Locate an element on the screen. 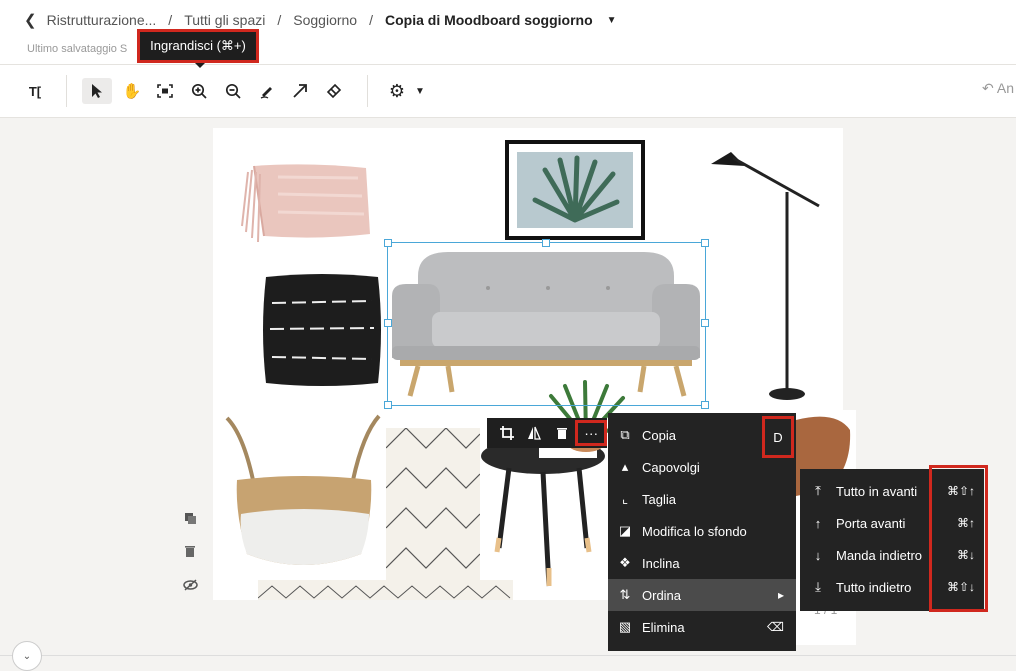  menu-item-inclina: ❖ Inclina is located at coordinates (702, 563).